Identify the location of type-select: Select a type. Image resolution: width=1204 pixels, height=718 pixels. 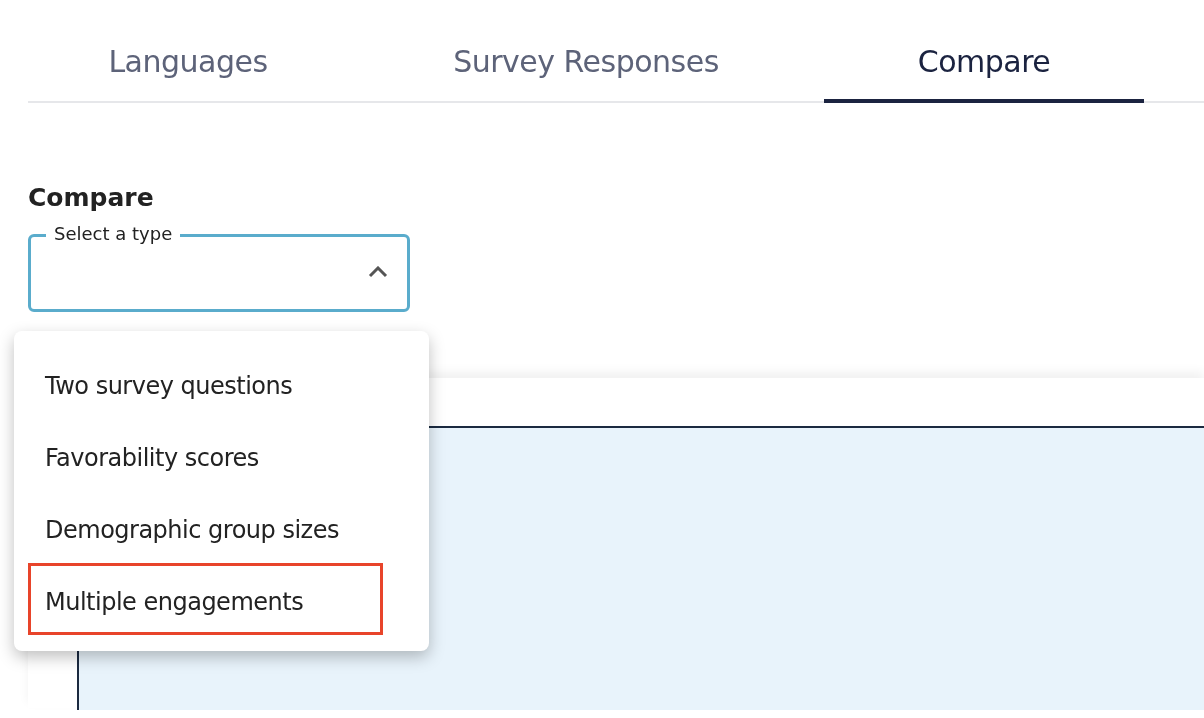
(219, 266).